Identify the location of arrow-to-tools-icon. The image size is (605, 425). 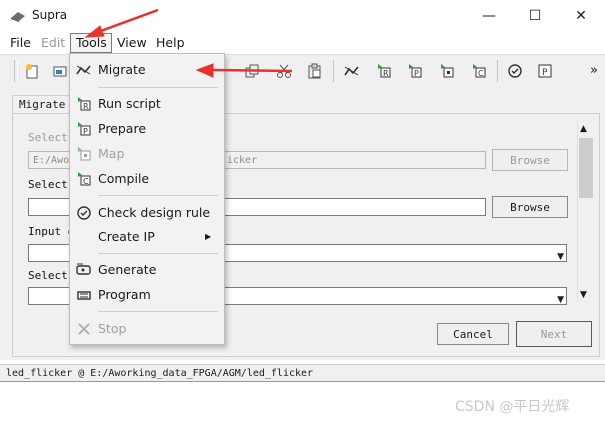
(121, 23).